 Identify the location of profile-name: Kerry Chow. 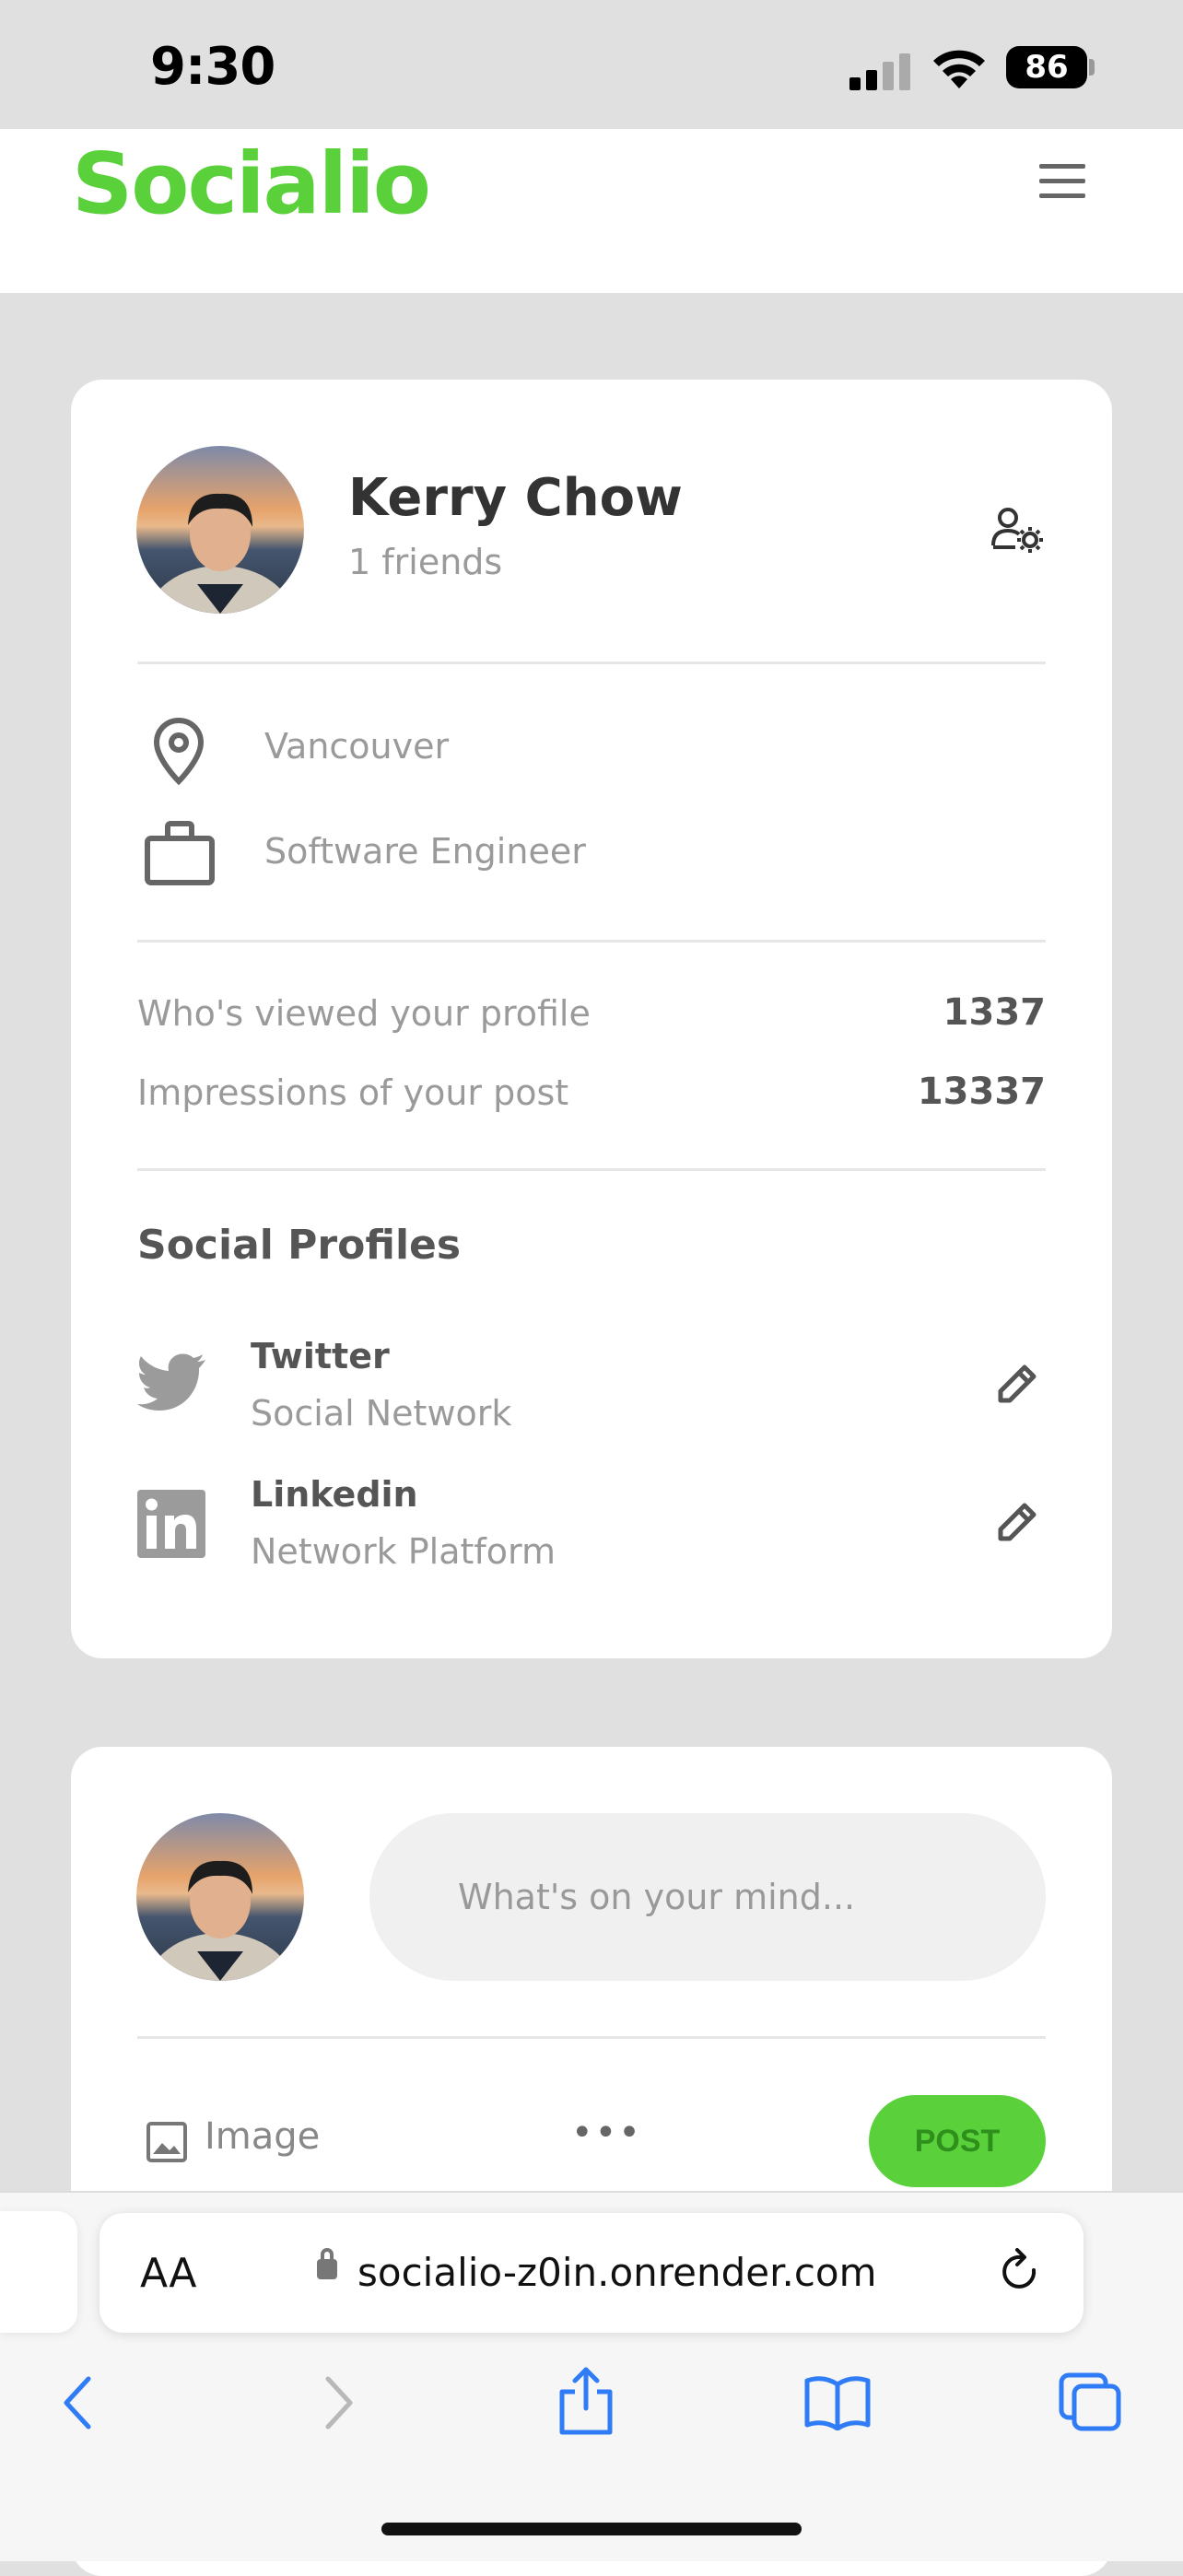
(515, 498).